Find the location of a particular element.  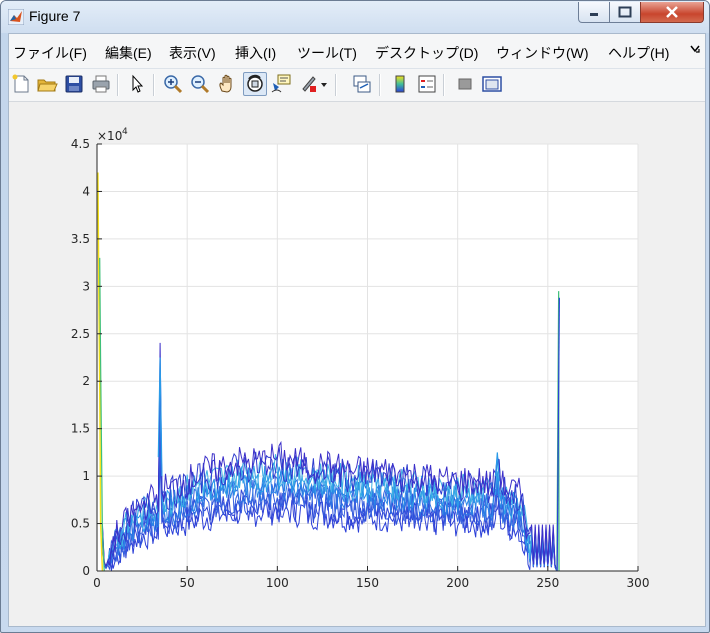

save-icon is located at coordinates (74, 84).